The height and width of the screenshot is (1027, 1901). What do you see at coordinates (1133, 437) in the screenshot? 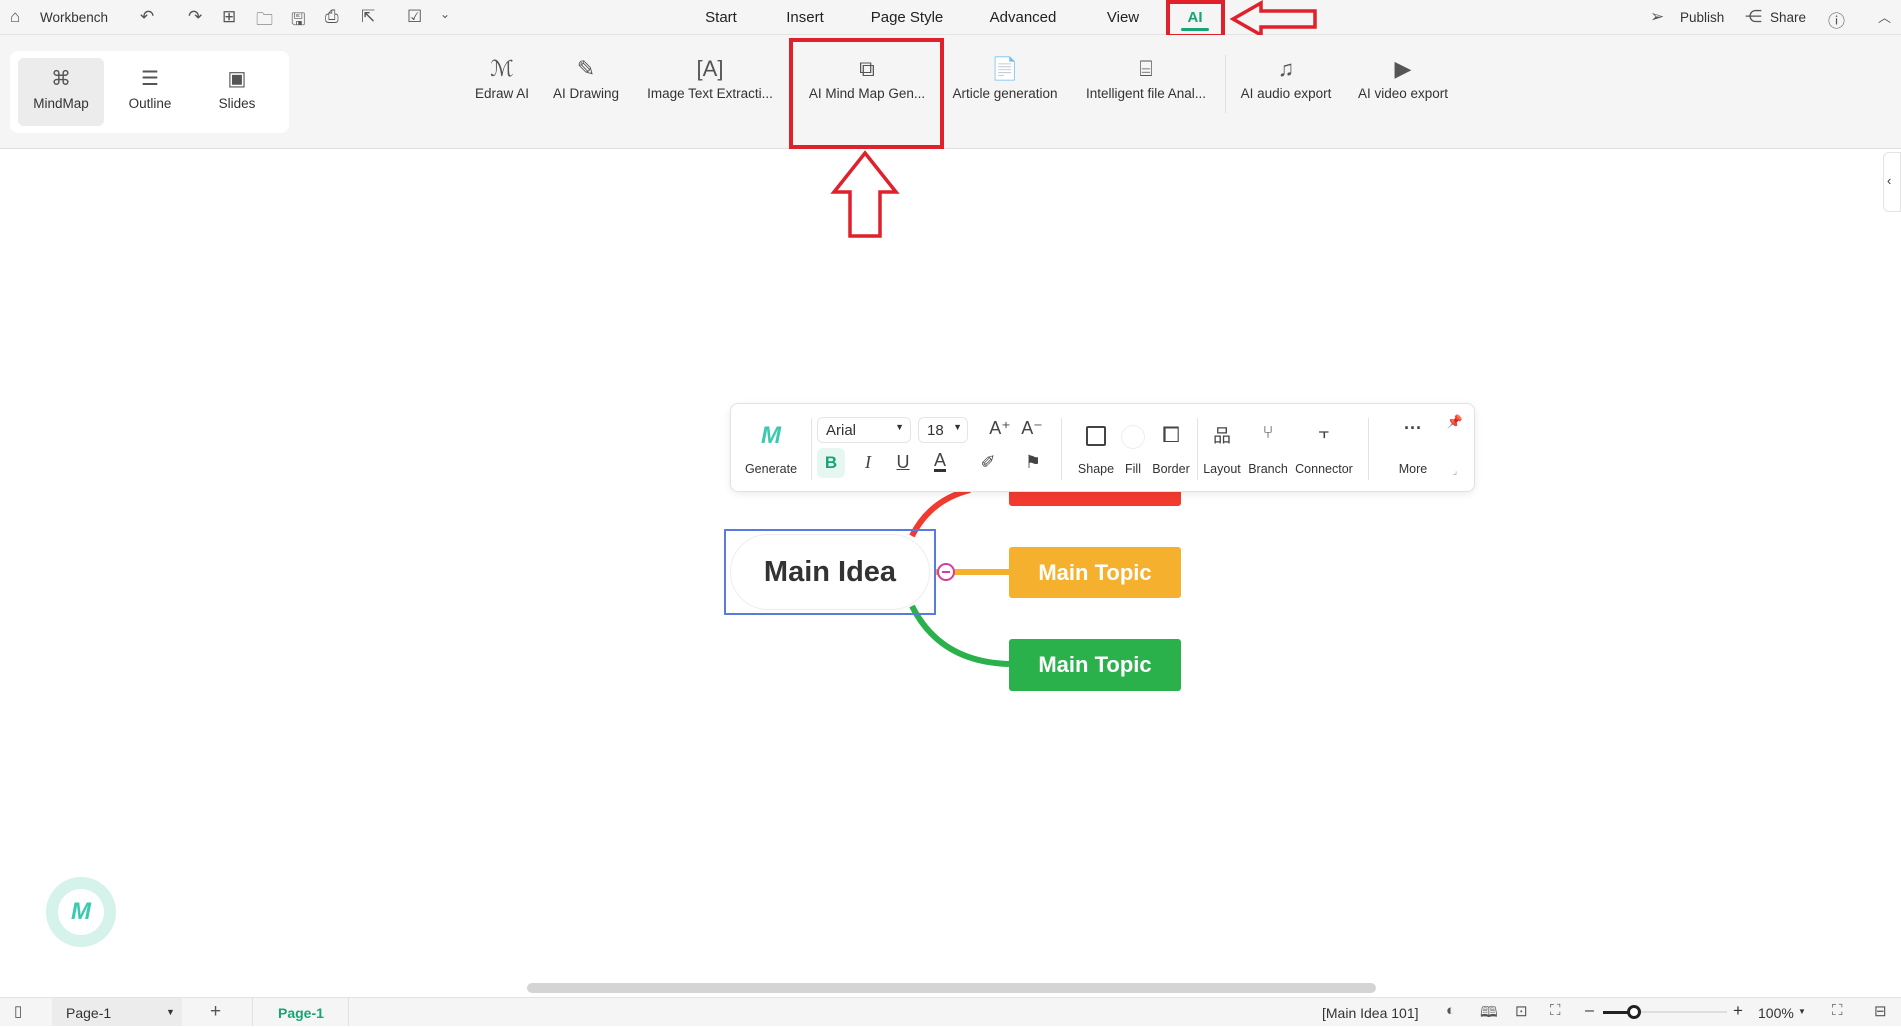
I see `fill-icon` at bounding box center [1133, 437].